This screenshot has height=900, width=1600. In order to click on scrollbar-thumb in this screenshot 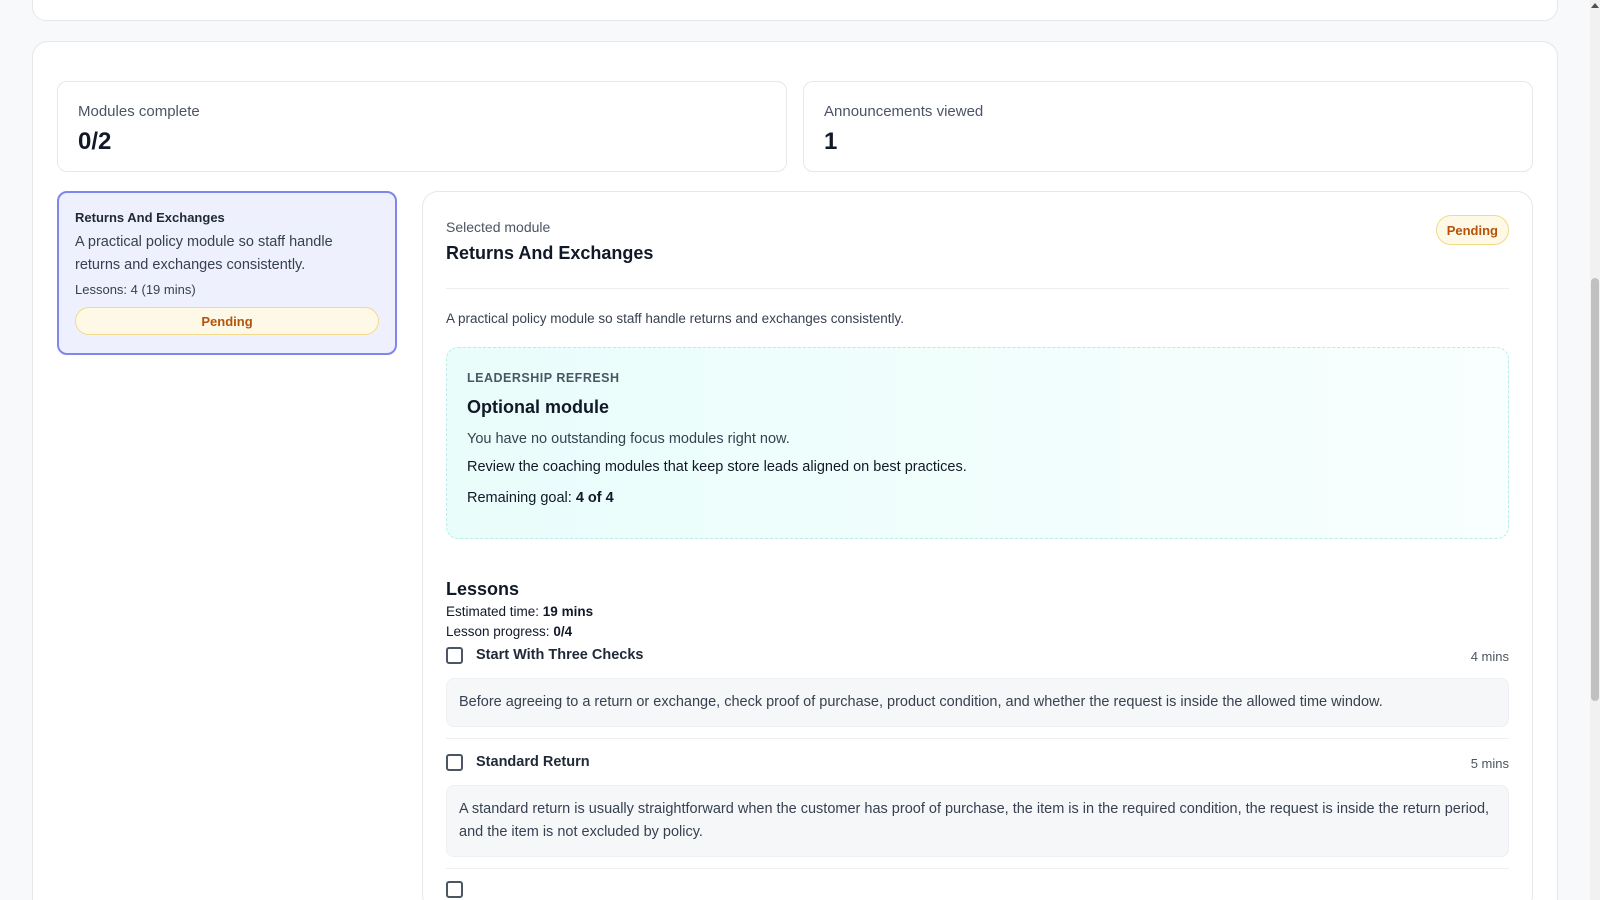, I will do `click(1595, 489)`.